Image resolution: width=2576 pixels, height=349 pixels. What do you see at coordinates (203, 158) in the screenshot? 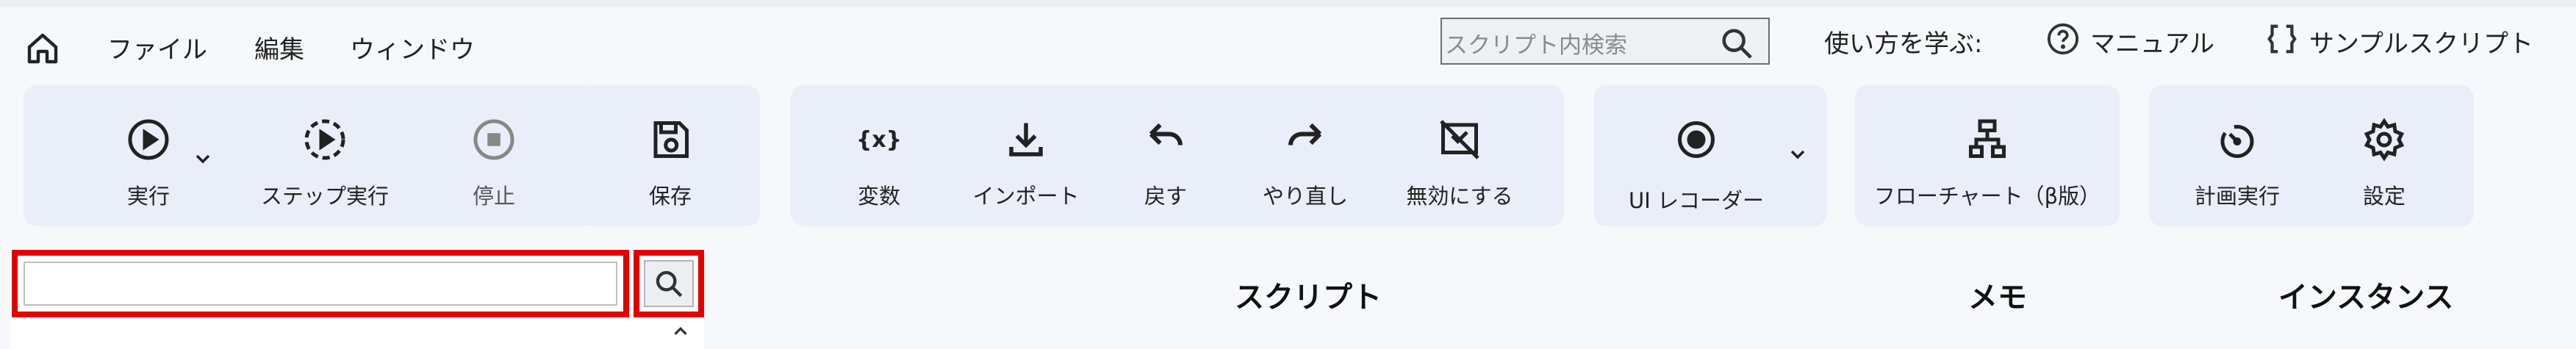
I see `chevron-down-icon` at bounding box center [203, 158].